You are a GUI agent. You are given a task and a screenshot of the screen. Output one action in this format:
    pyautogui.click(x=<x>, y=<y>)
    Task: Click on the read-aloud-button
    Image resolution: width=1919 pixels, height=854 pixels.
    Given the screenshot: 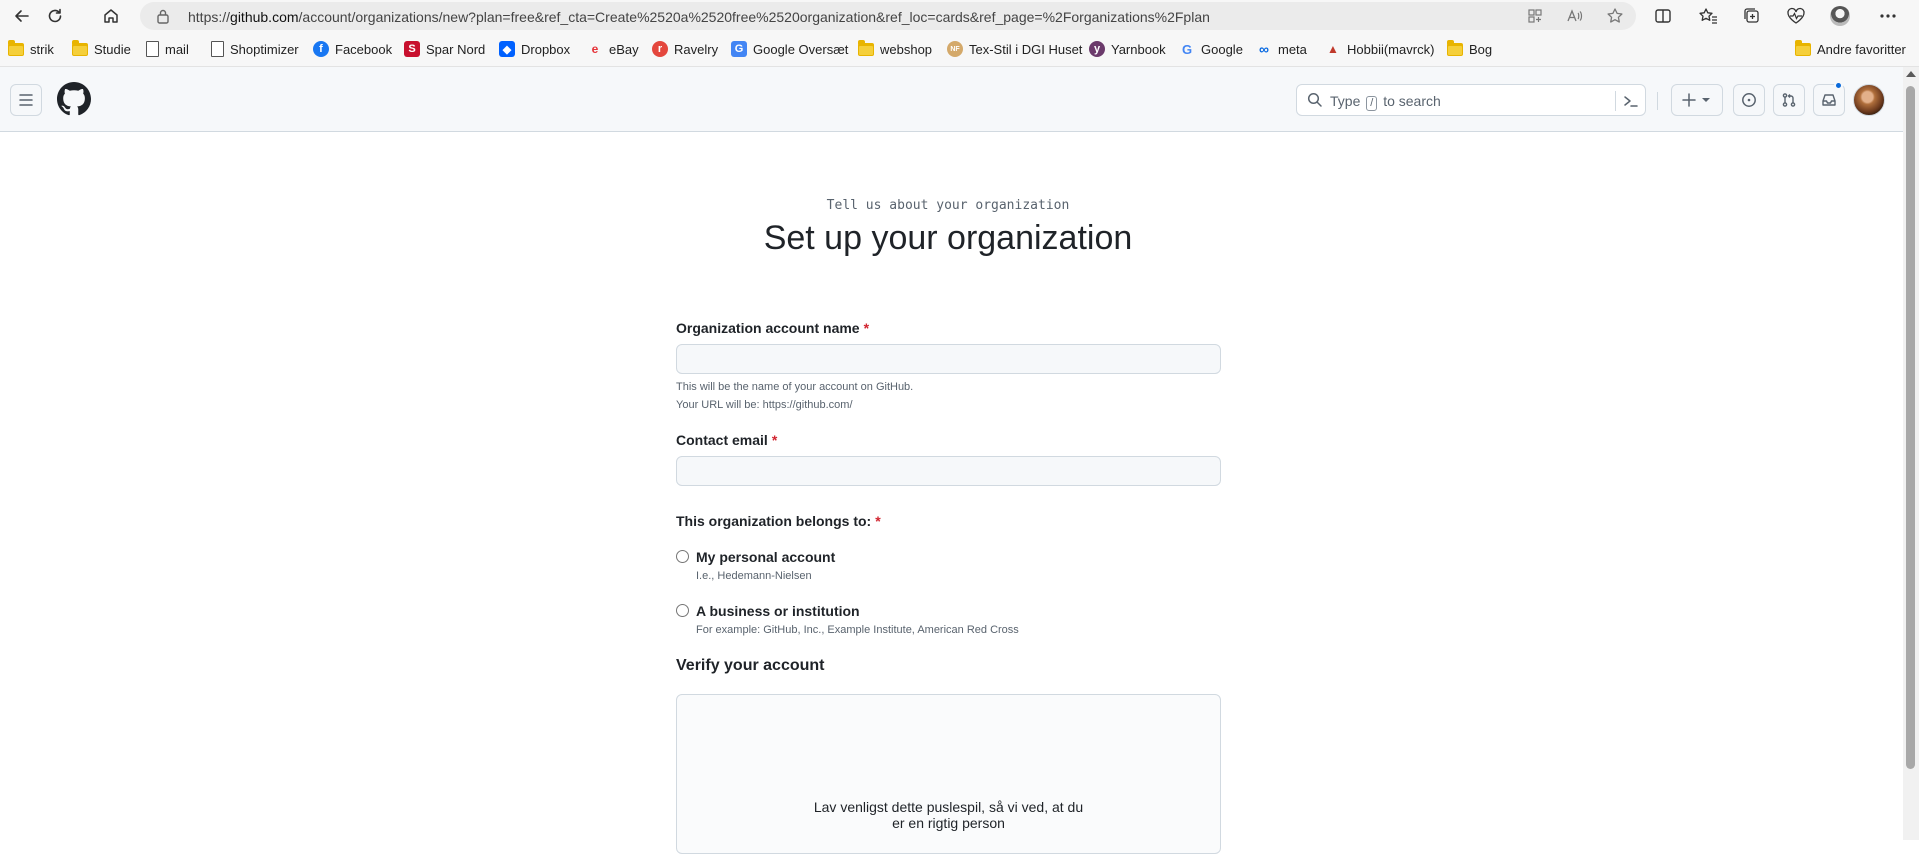 What is the action you would take?
    pyautogui.click(x=1575, y=16)
    